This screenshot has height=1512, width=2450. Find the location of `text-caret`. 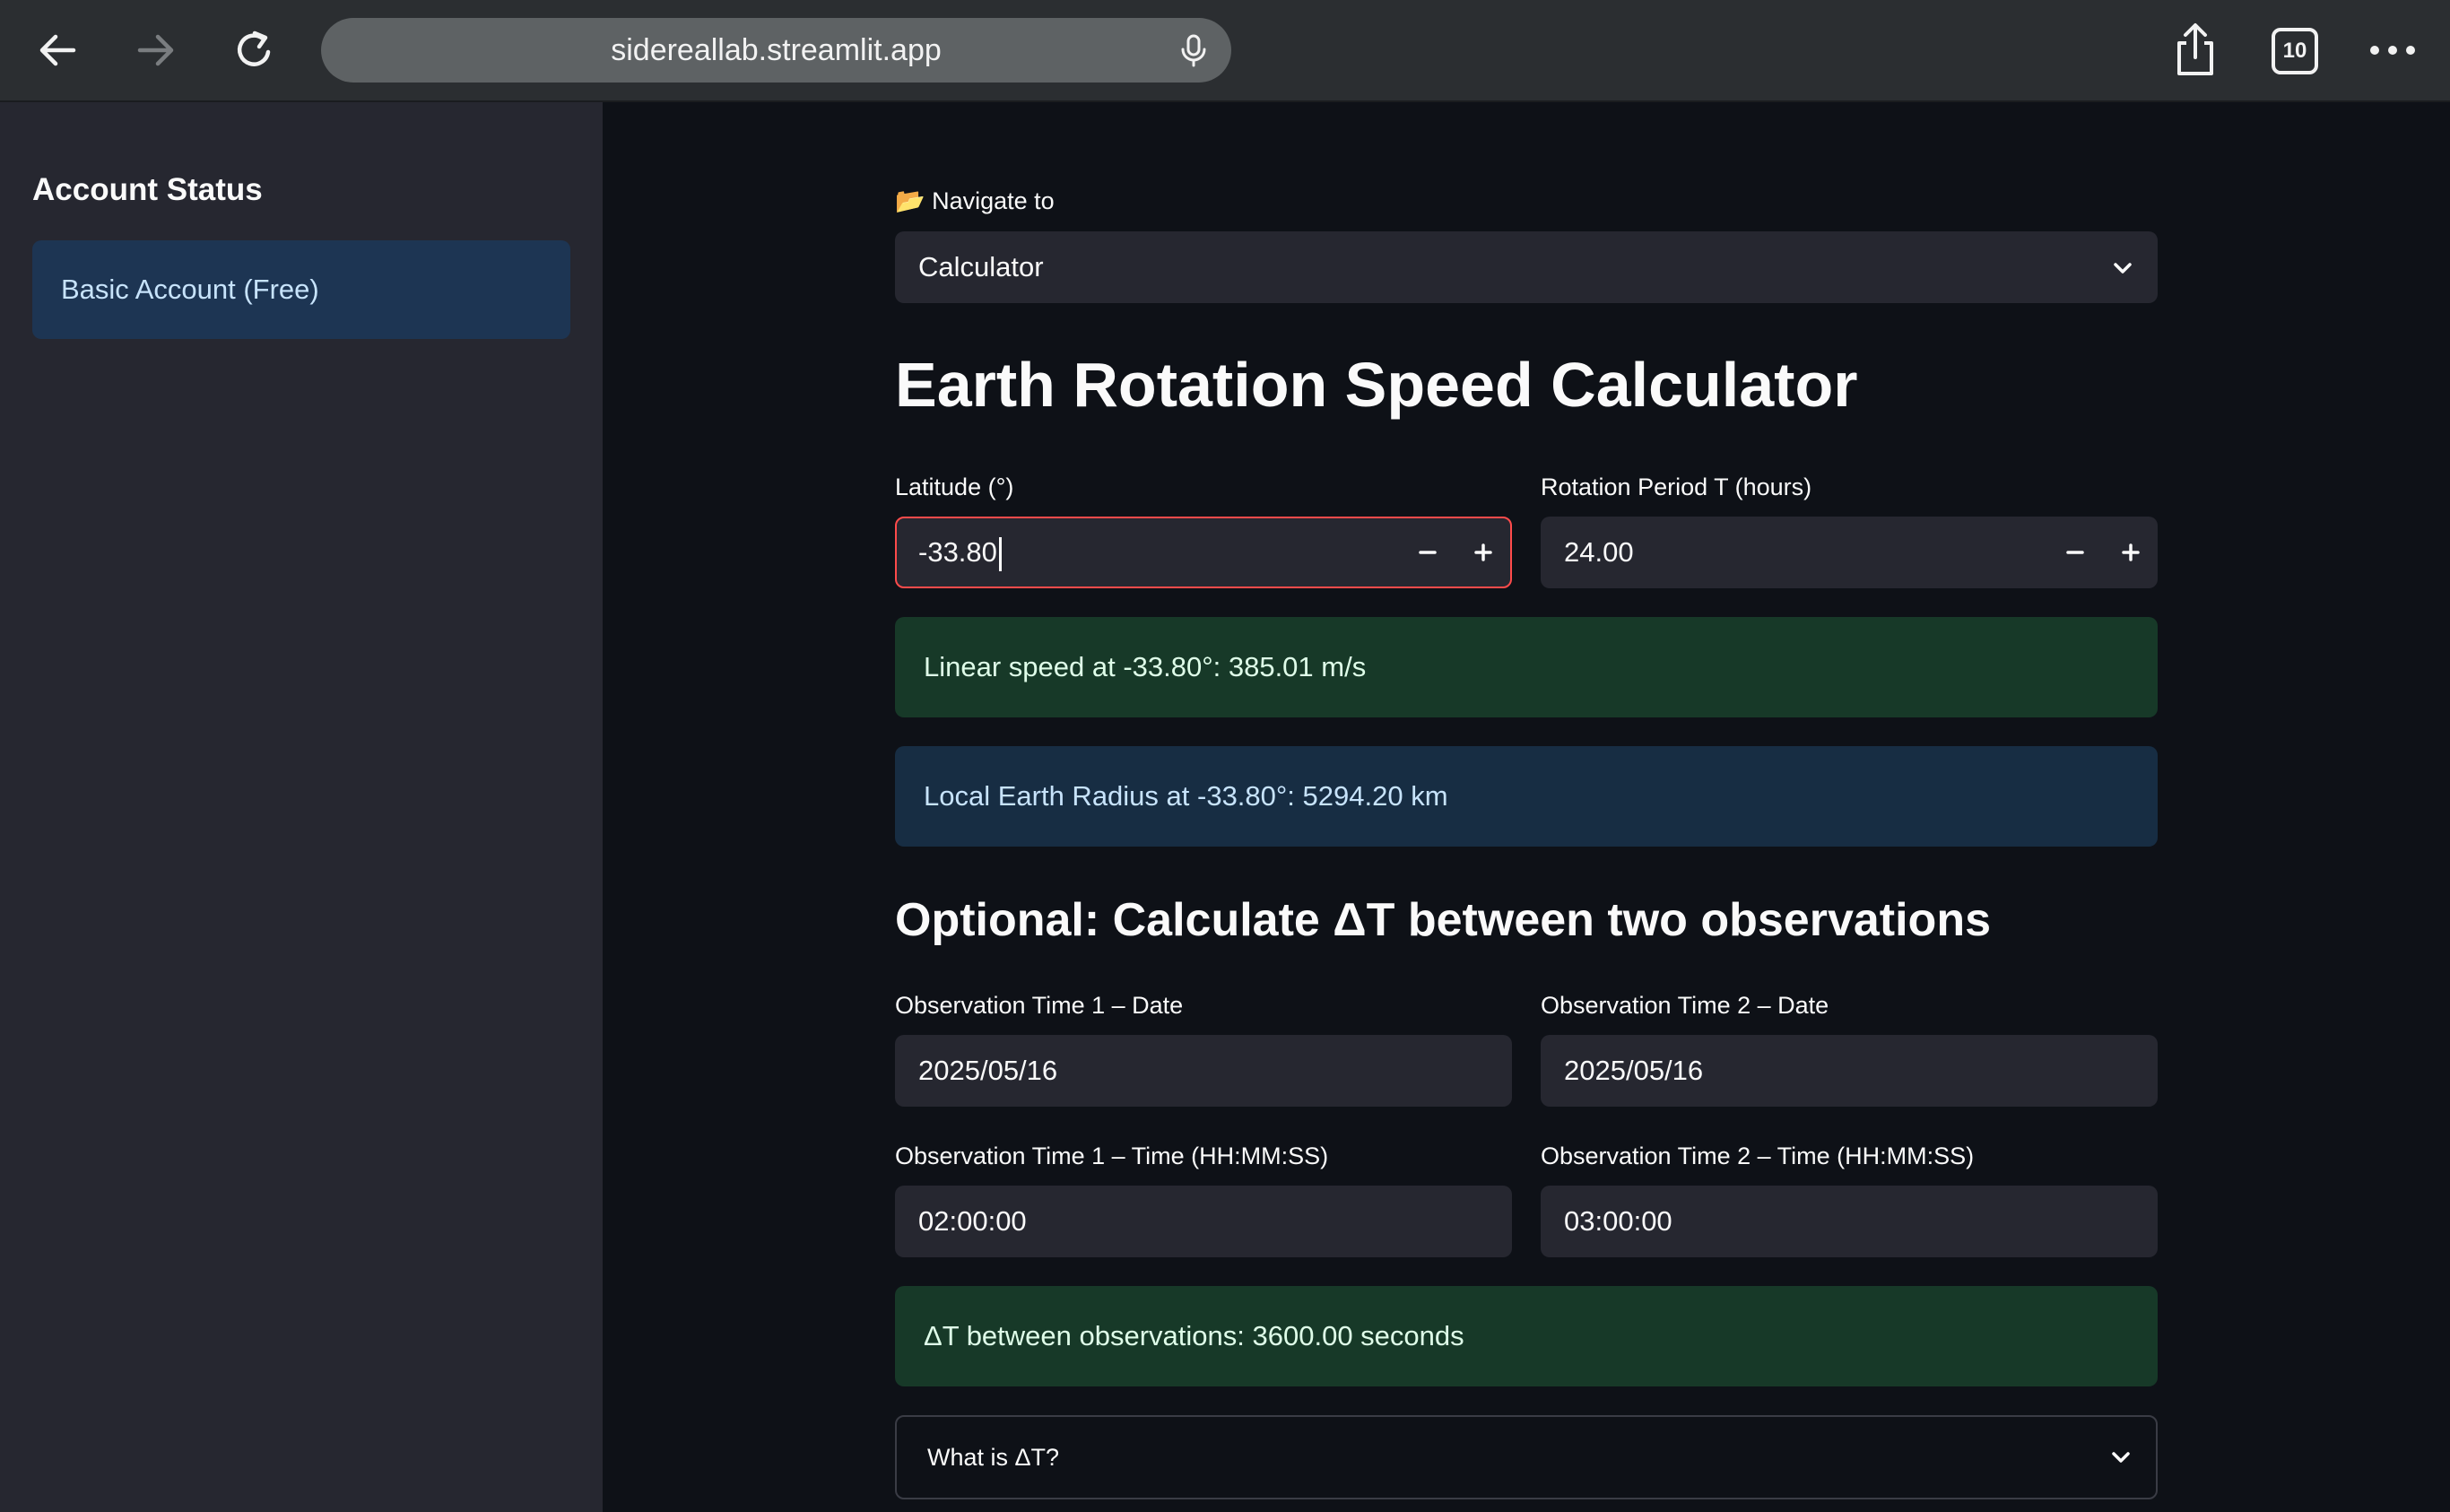

text-caret is located at coordinates (1000, 553).